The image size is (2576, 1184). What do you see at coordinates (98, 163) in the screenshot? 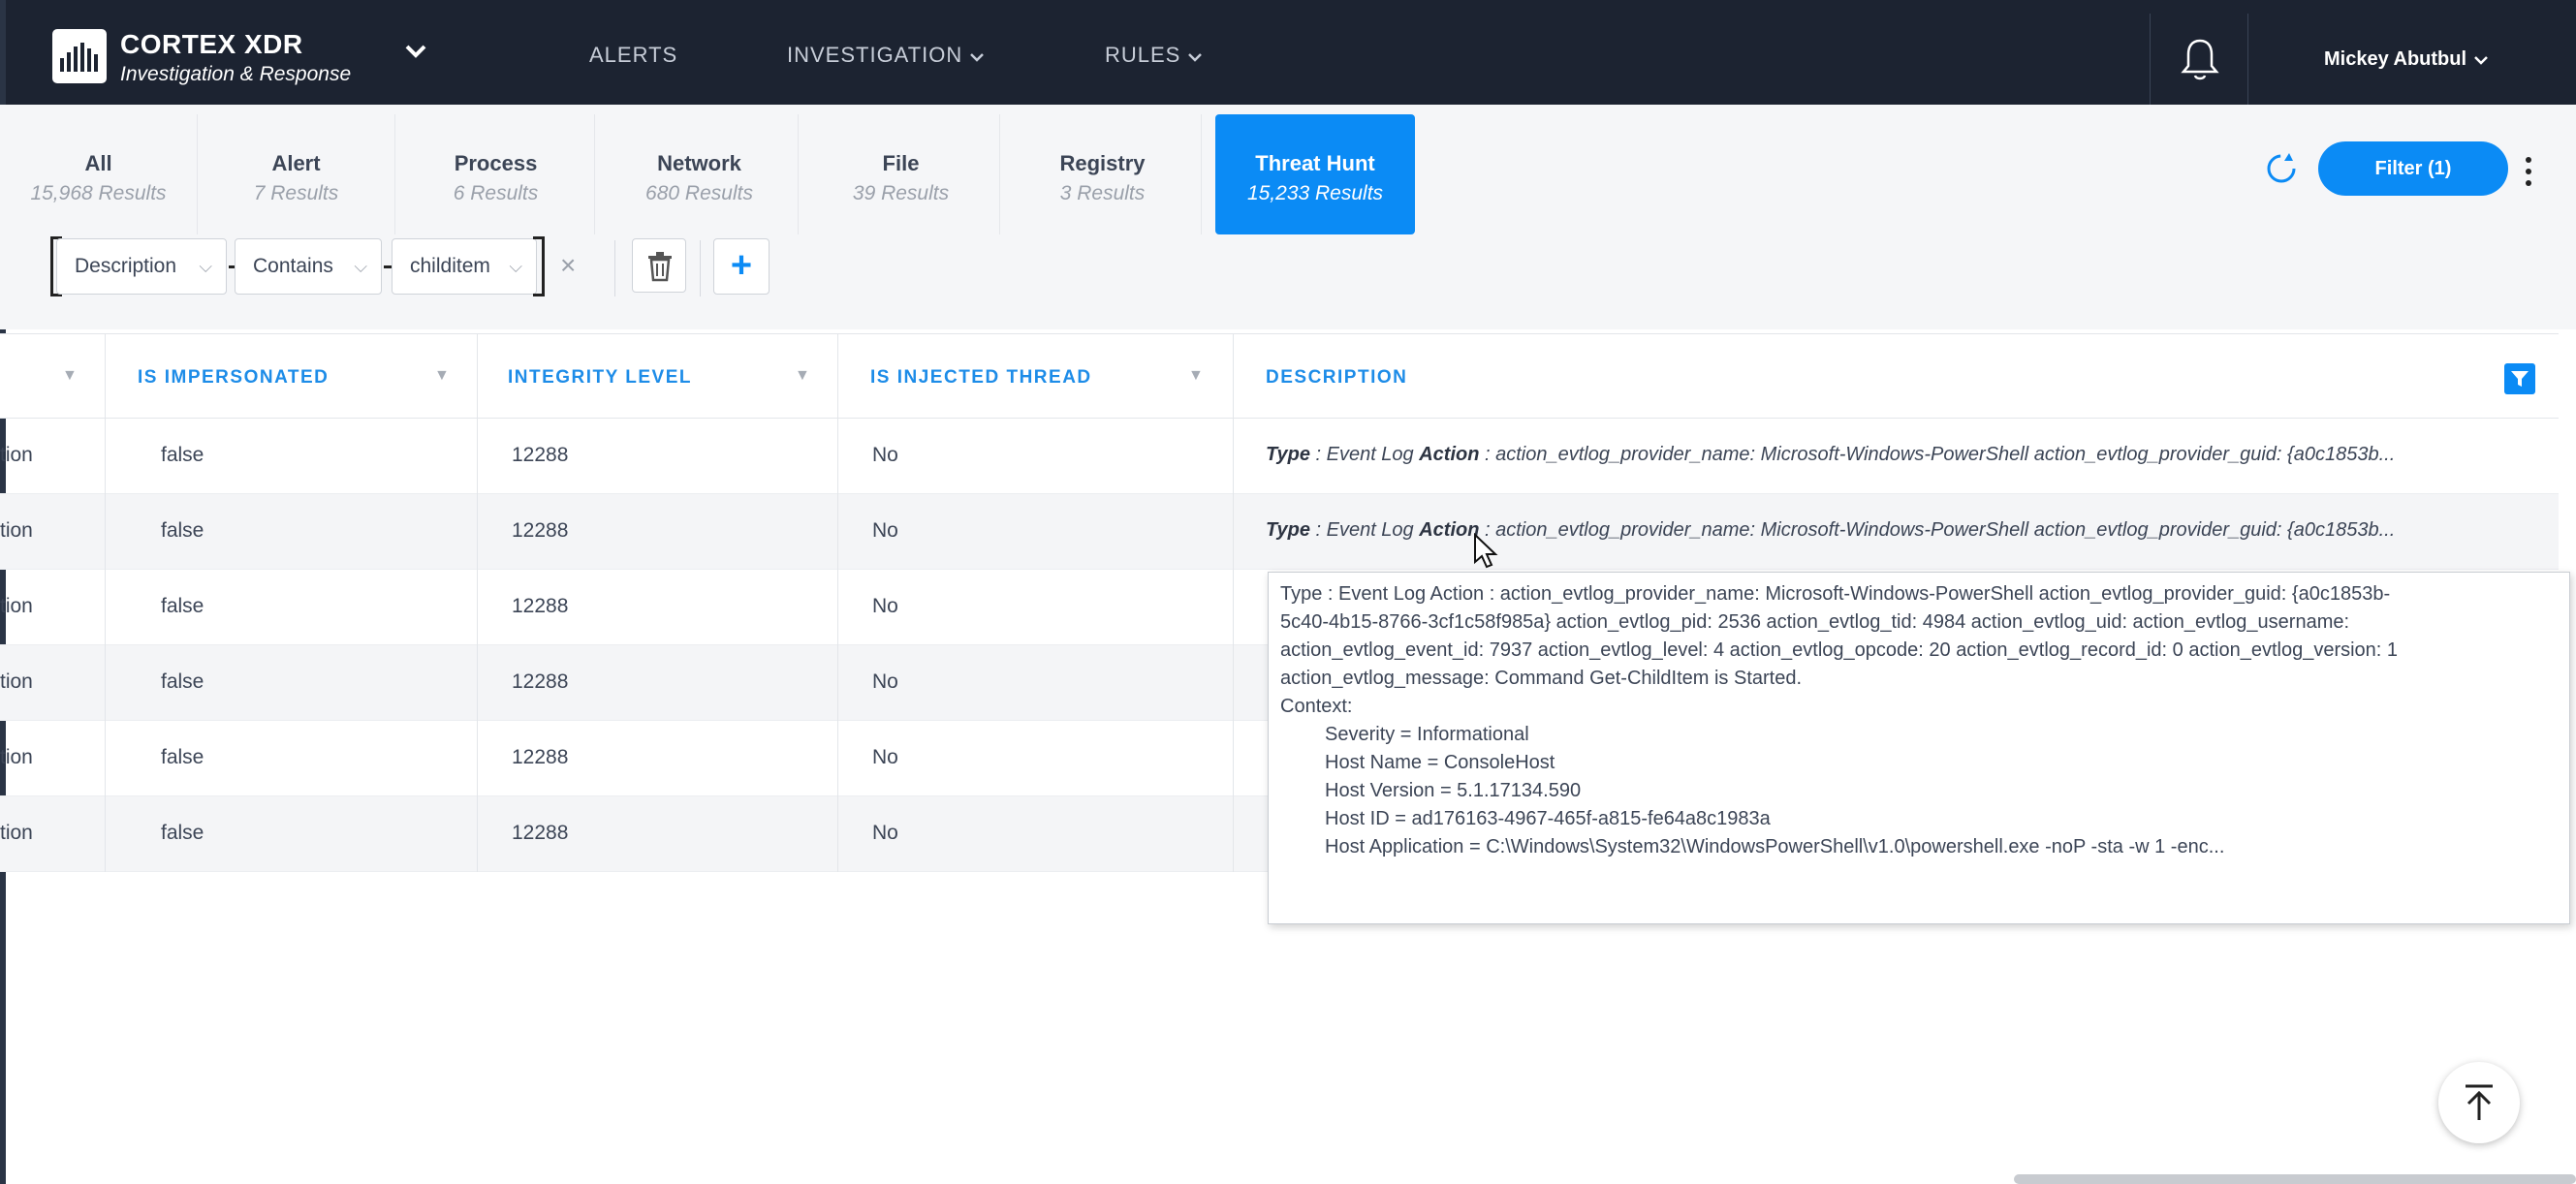
I see `tab-label: All` at bounding box center [98, 163].